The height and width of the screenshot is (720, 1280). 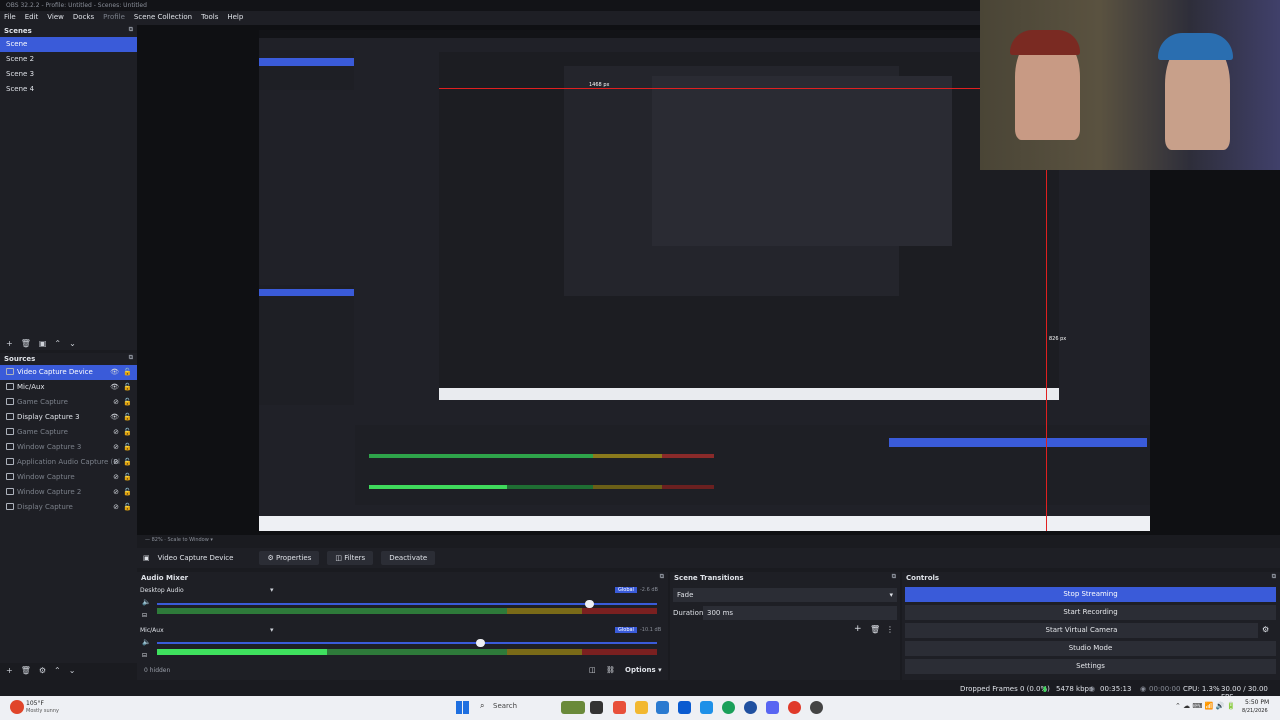 What do you see at coordinates (1081, 630) in the screenshot?
I see `start-virtual-camera-button: Start Virtual Camera` at bounding box center [1081, 630].